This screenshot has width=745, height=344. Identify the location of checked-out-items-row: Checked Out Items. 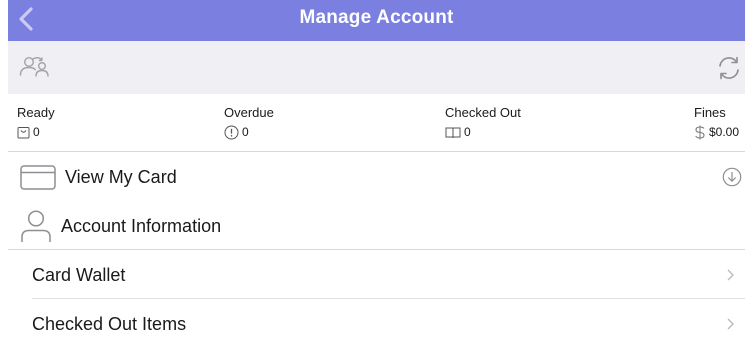
(376, 321).